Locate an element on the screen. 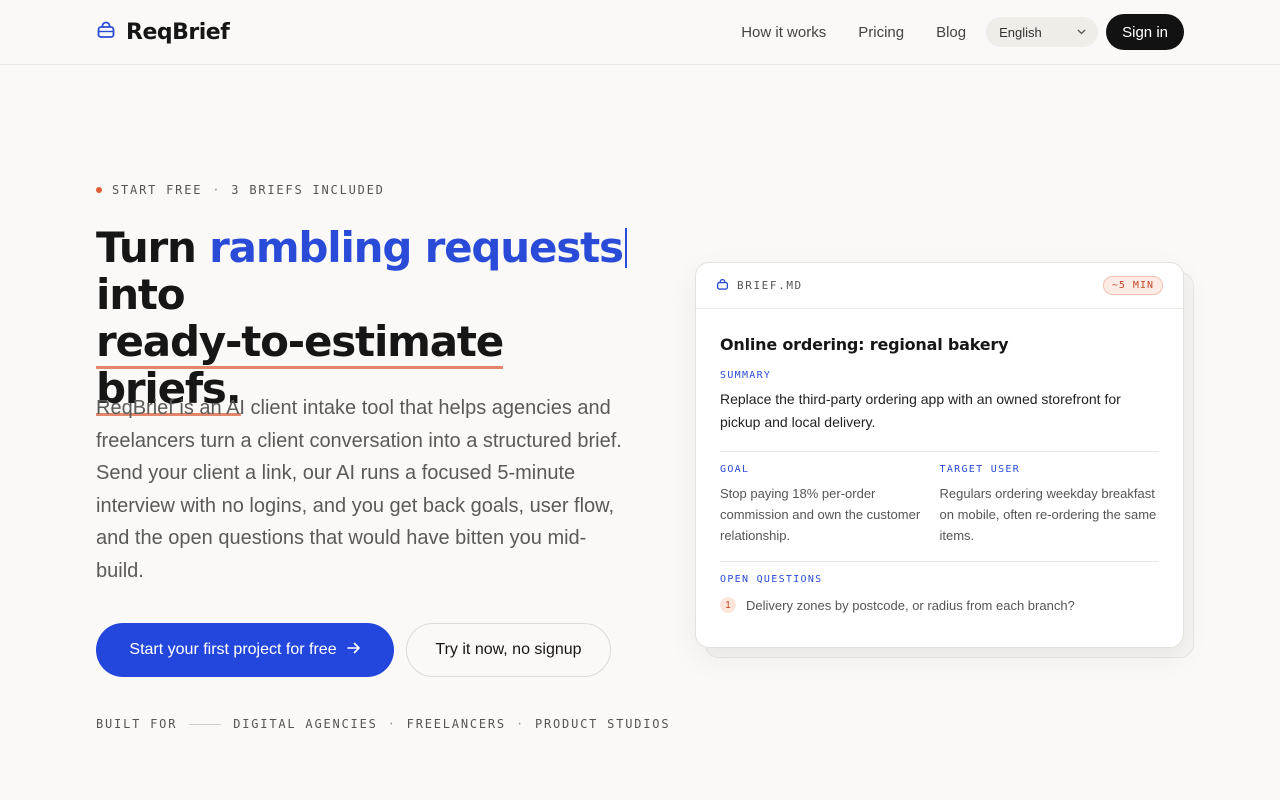  arrow-right-icon is located at coordinates (353, 650).